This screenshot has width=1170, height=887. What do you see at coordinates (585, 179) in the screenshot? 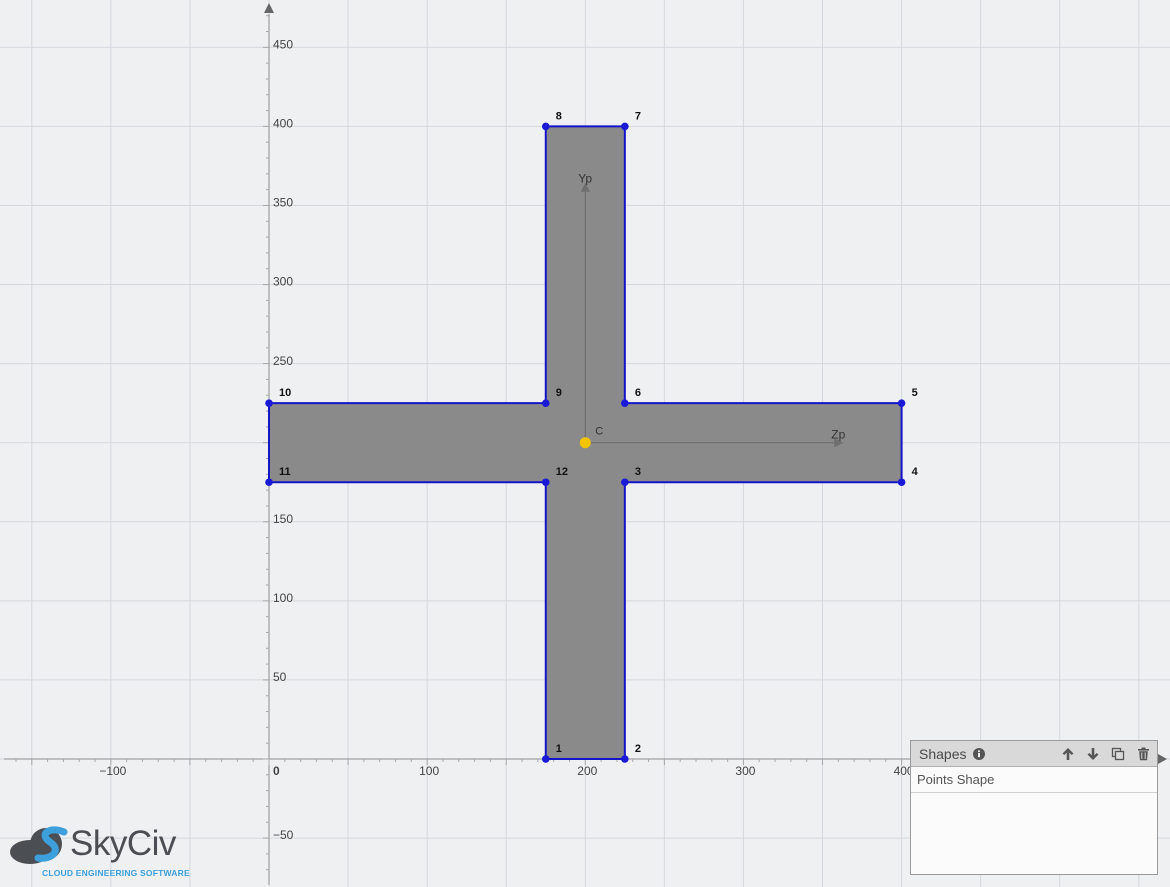
I see `yp-label: Yp` at bounding box center [585, 179].